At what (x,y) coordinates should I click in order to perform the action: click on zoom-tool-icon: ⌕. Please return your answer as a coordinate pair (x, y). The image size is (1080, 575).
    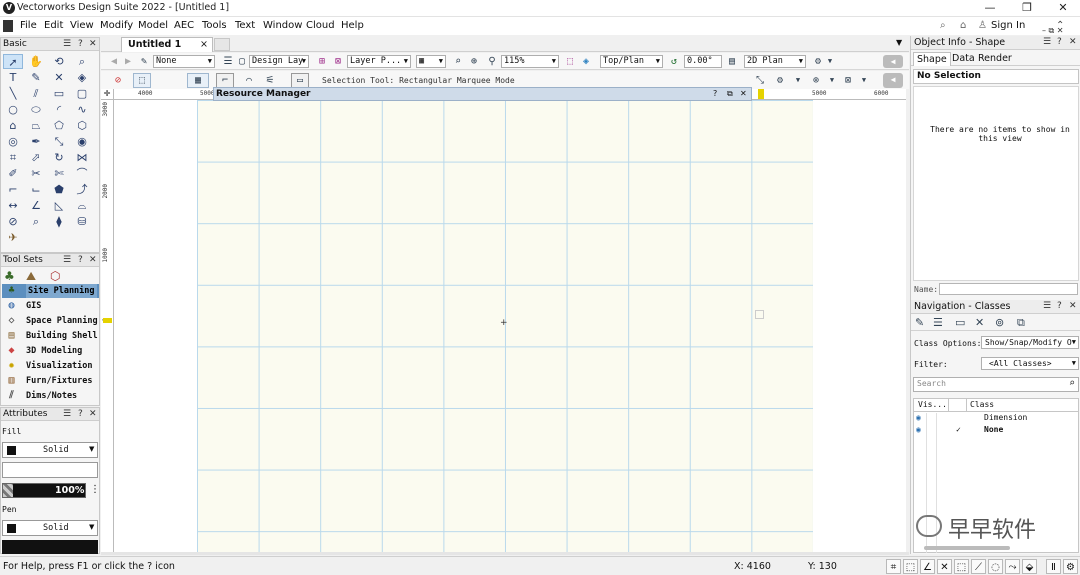
    Looking at the image, I should click on (82, 61).